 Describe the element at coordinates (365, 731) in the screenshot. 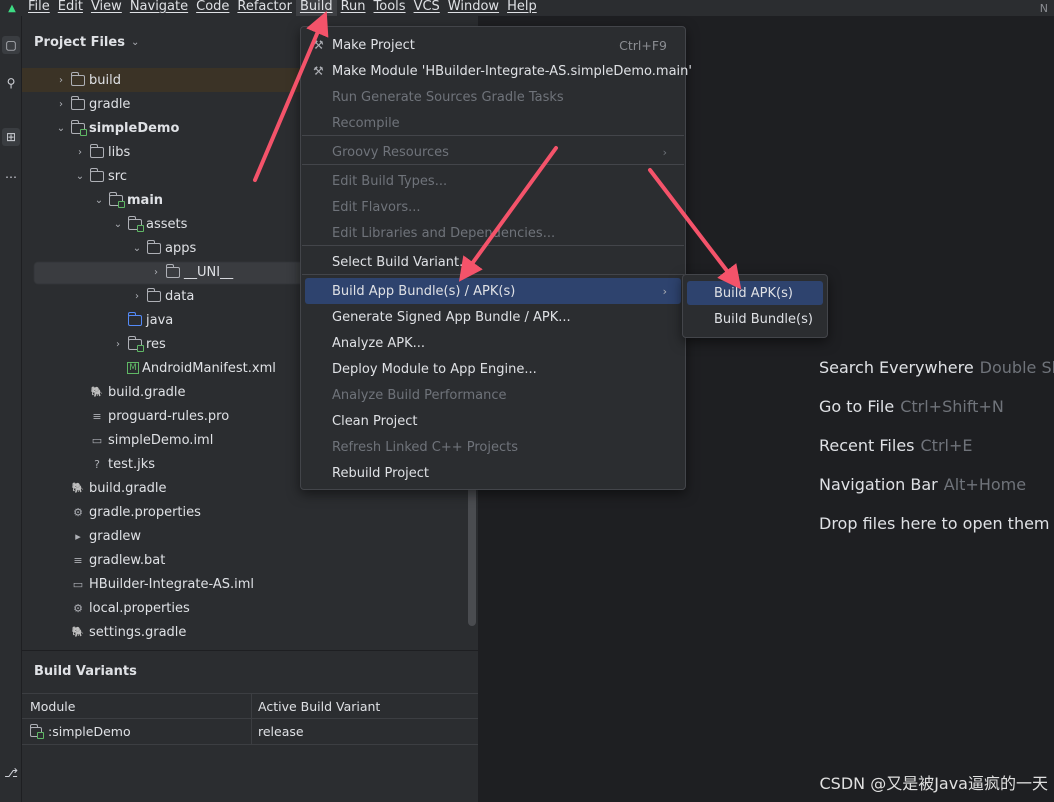

I see `variant-cell: release` at that location.